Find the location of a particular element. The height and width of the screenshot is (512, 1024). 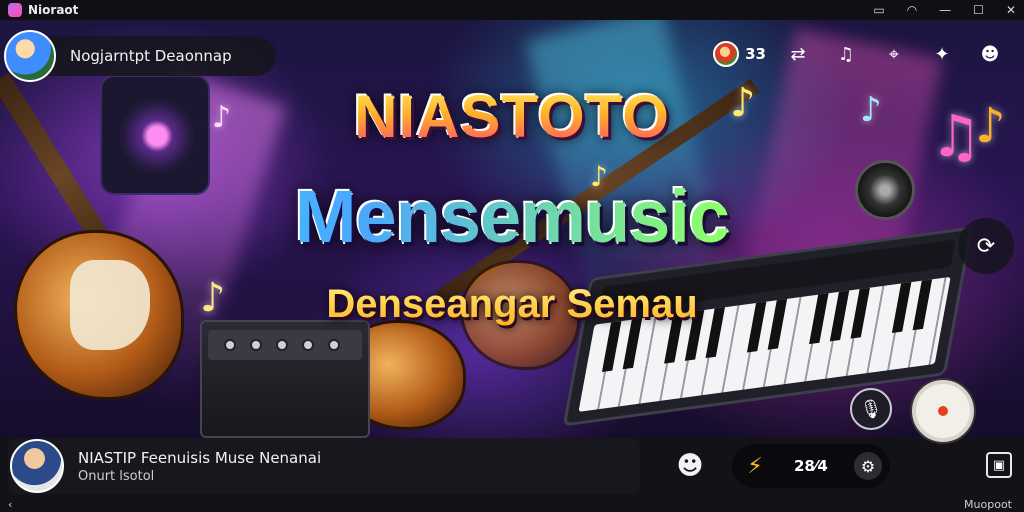

channel-pill: Nogjarntpt Deaonnap is located at coordinates (140, 56).